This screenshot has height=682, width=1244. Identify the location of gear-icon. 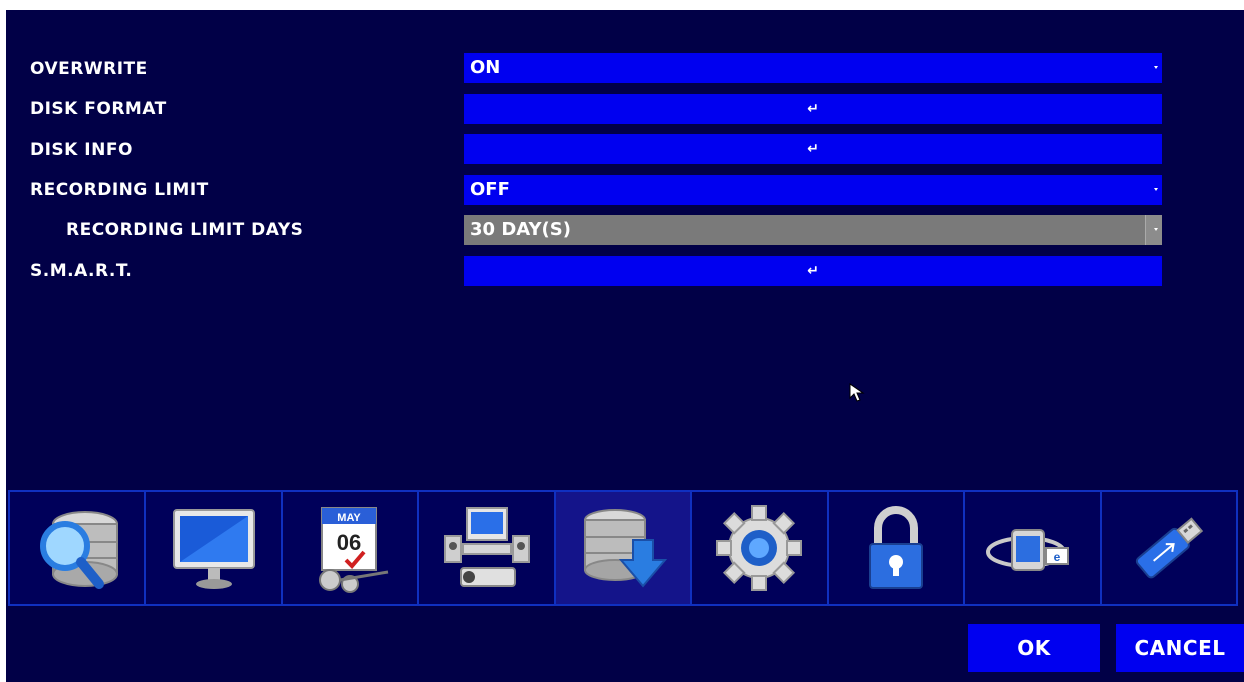
(759, 548).